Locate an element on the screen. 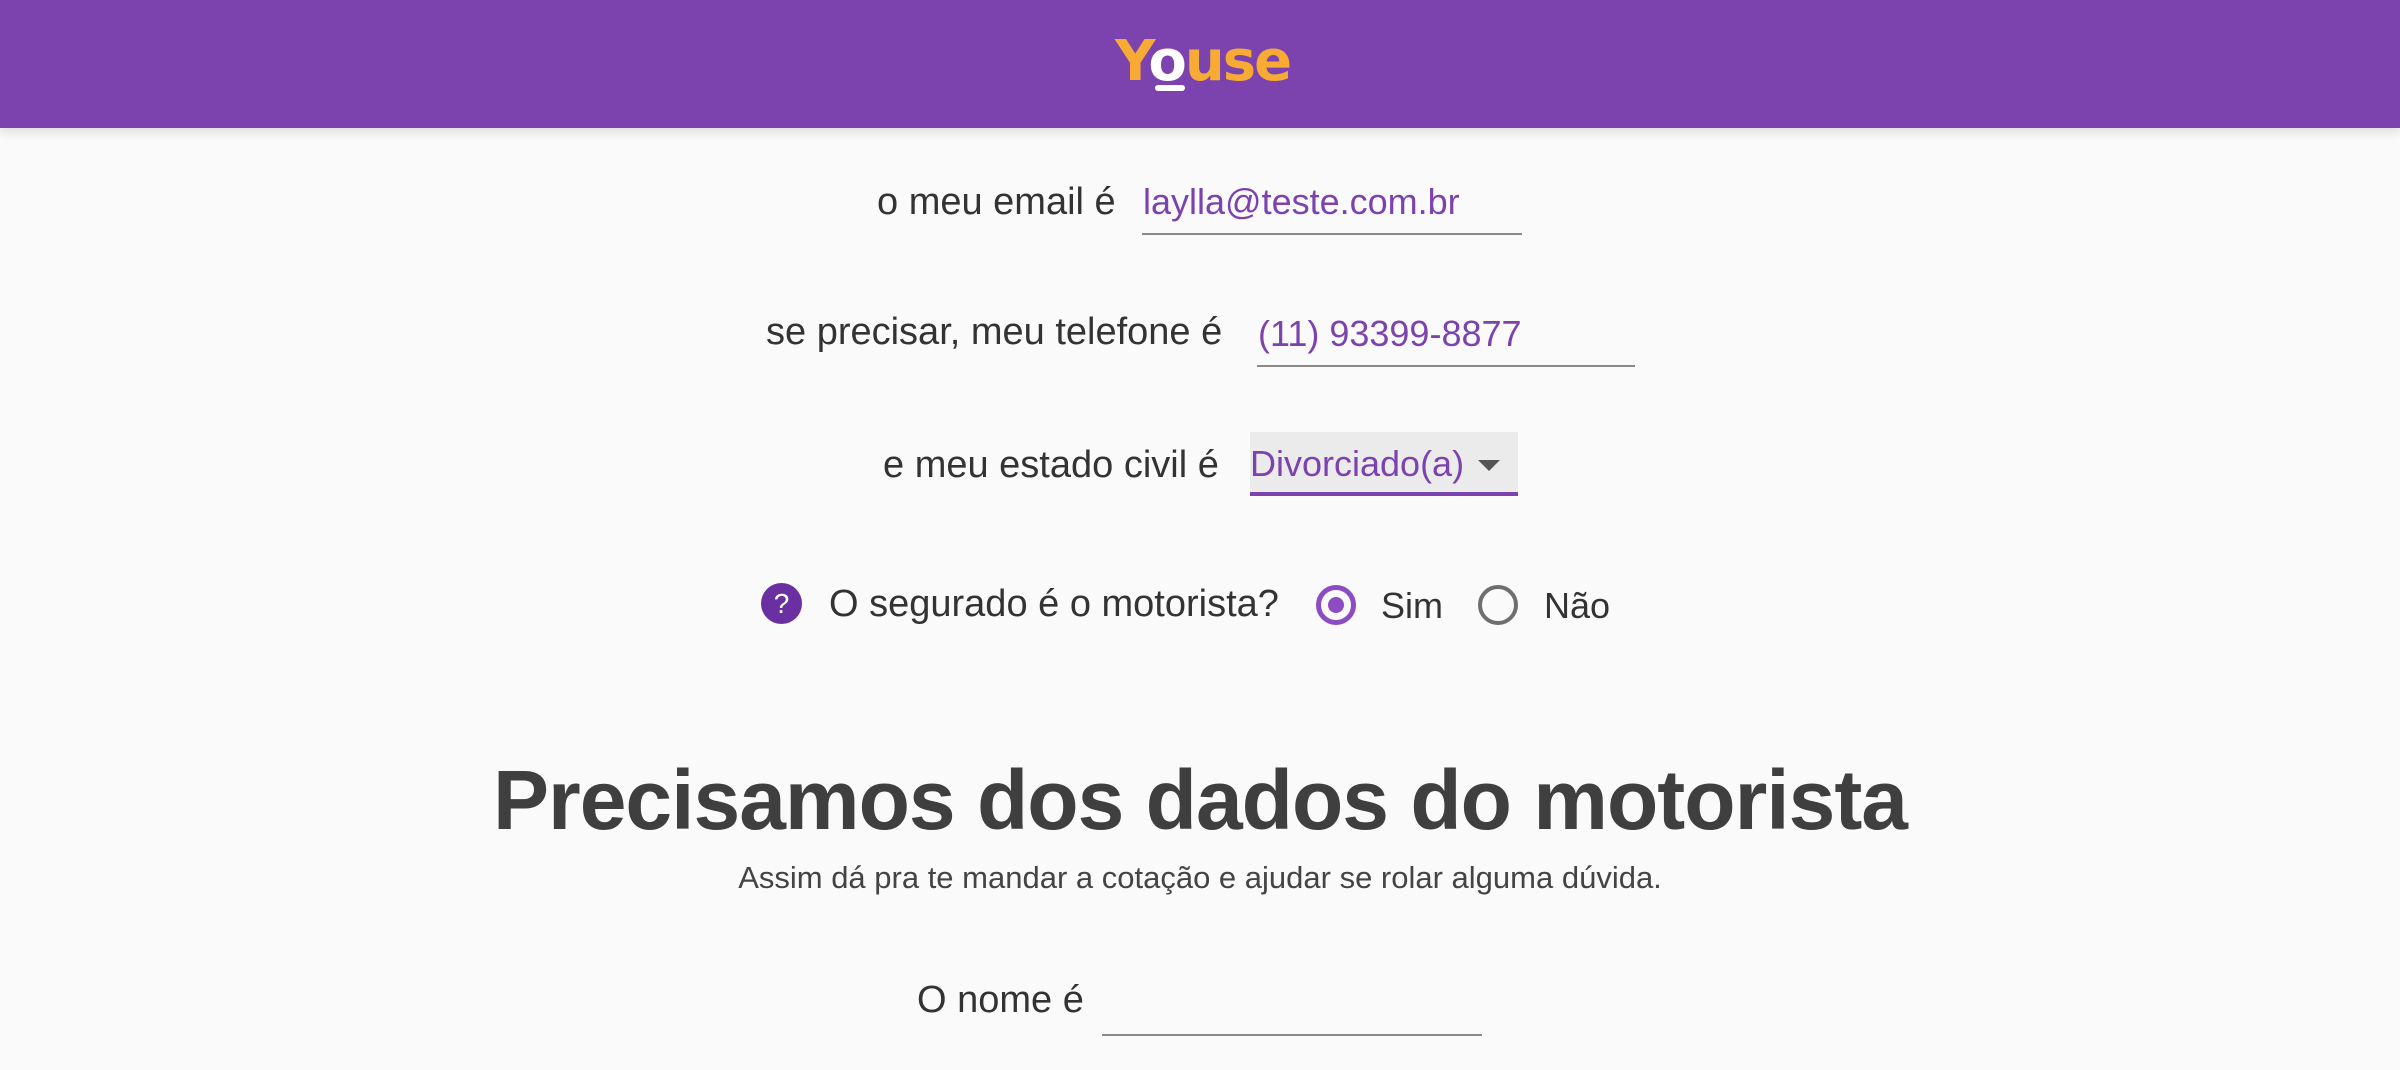  logo-letters-use: use is located at coordinates (1238, 61).